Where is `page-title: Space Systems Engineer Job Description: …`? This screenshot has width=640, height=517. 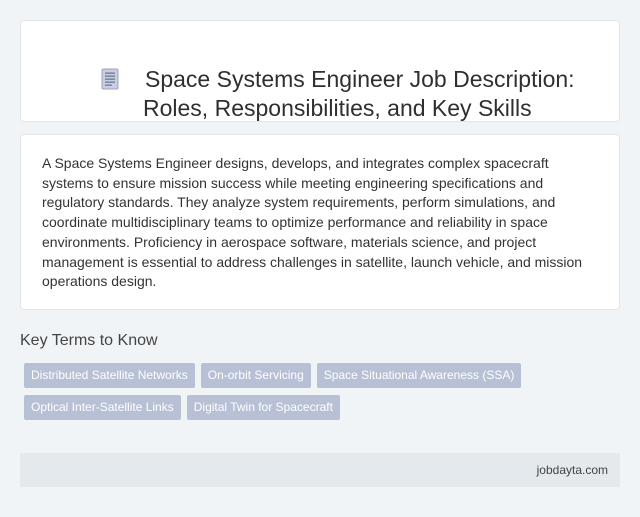 page-title: Space Systems Engineer Job Description: … is located at coordinates (359, 93).